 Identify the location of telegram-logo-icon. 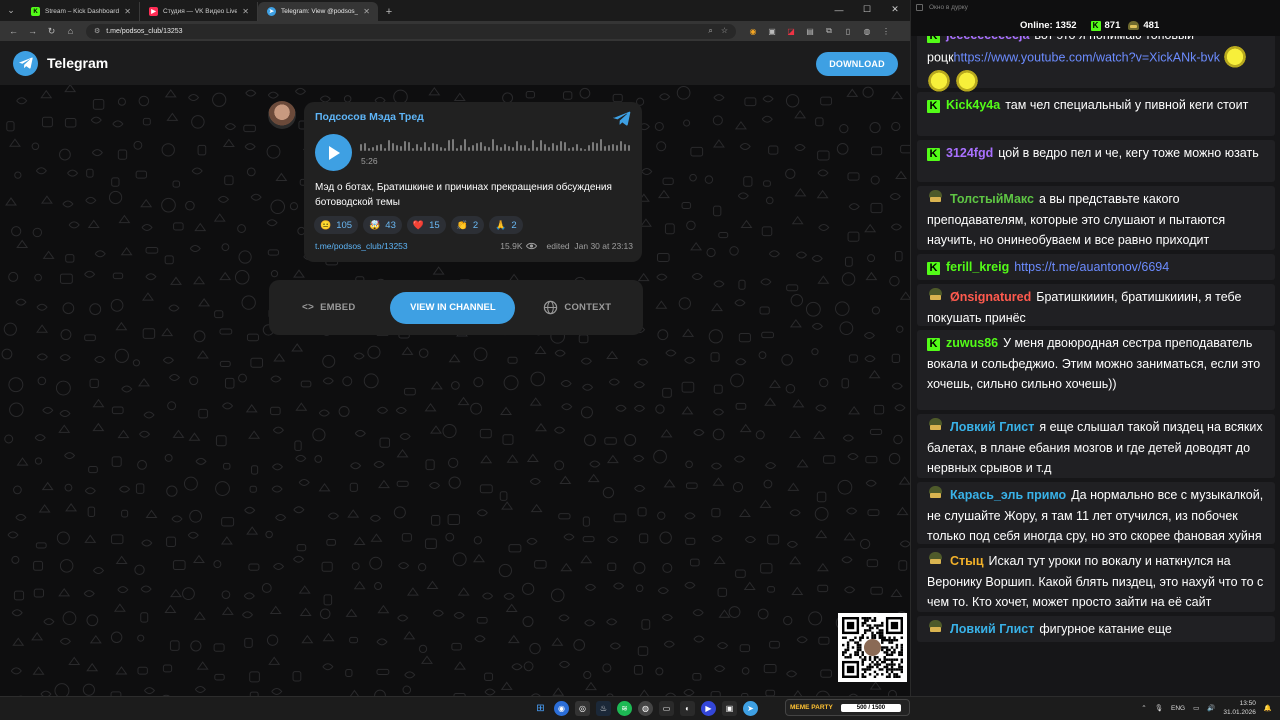
(25, 63).